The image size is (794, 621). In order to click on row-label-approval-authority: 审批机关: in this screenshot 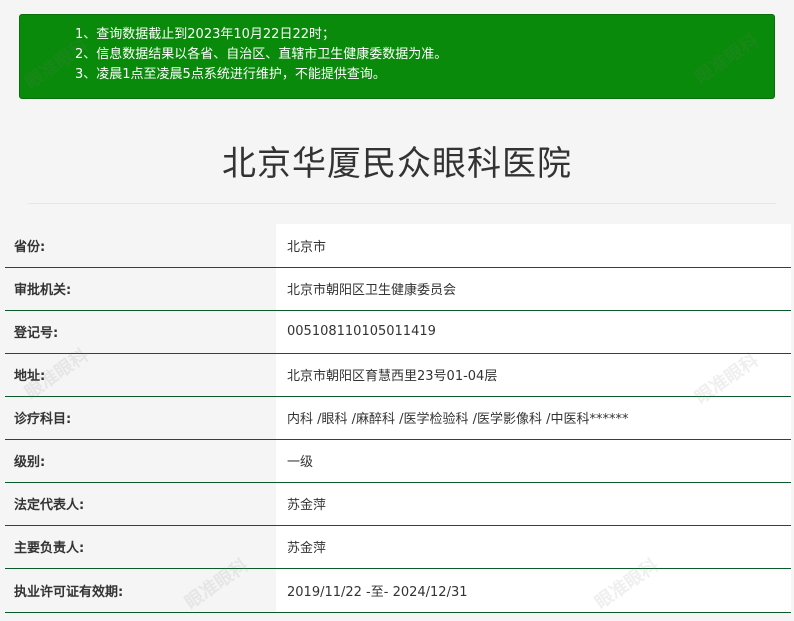, I will do `click(140, 289)`.